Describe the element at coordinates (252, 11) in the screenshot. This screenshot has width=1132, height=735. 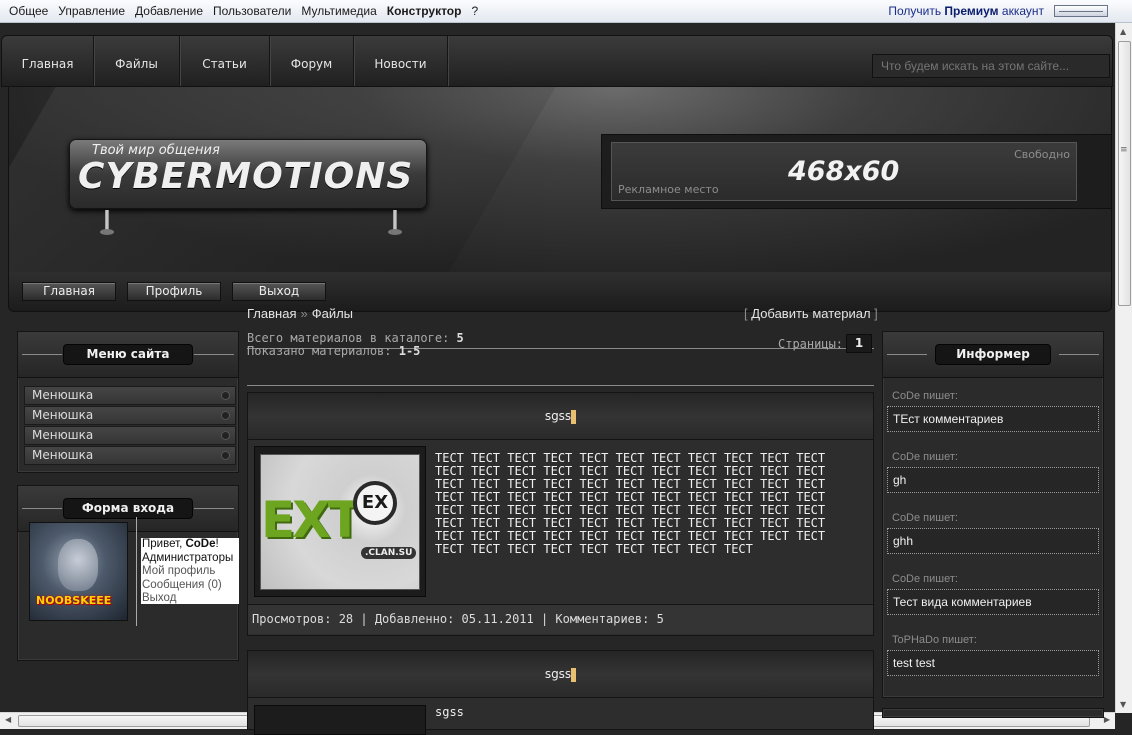
I see `admin-menu-users: Пользователи` at that location.